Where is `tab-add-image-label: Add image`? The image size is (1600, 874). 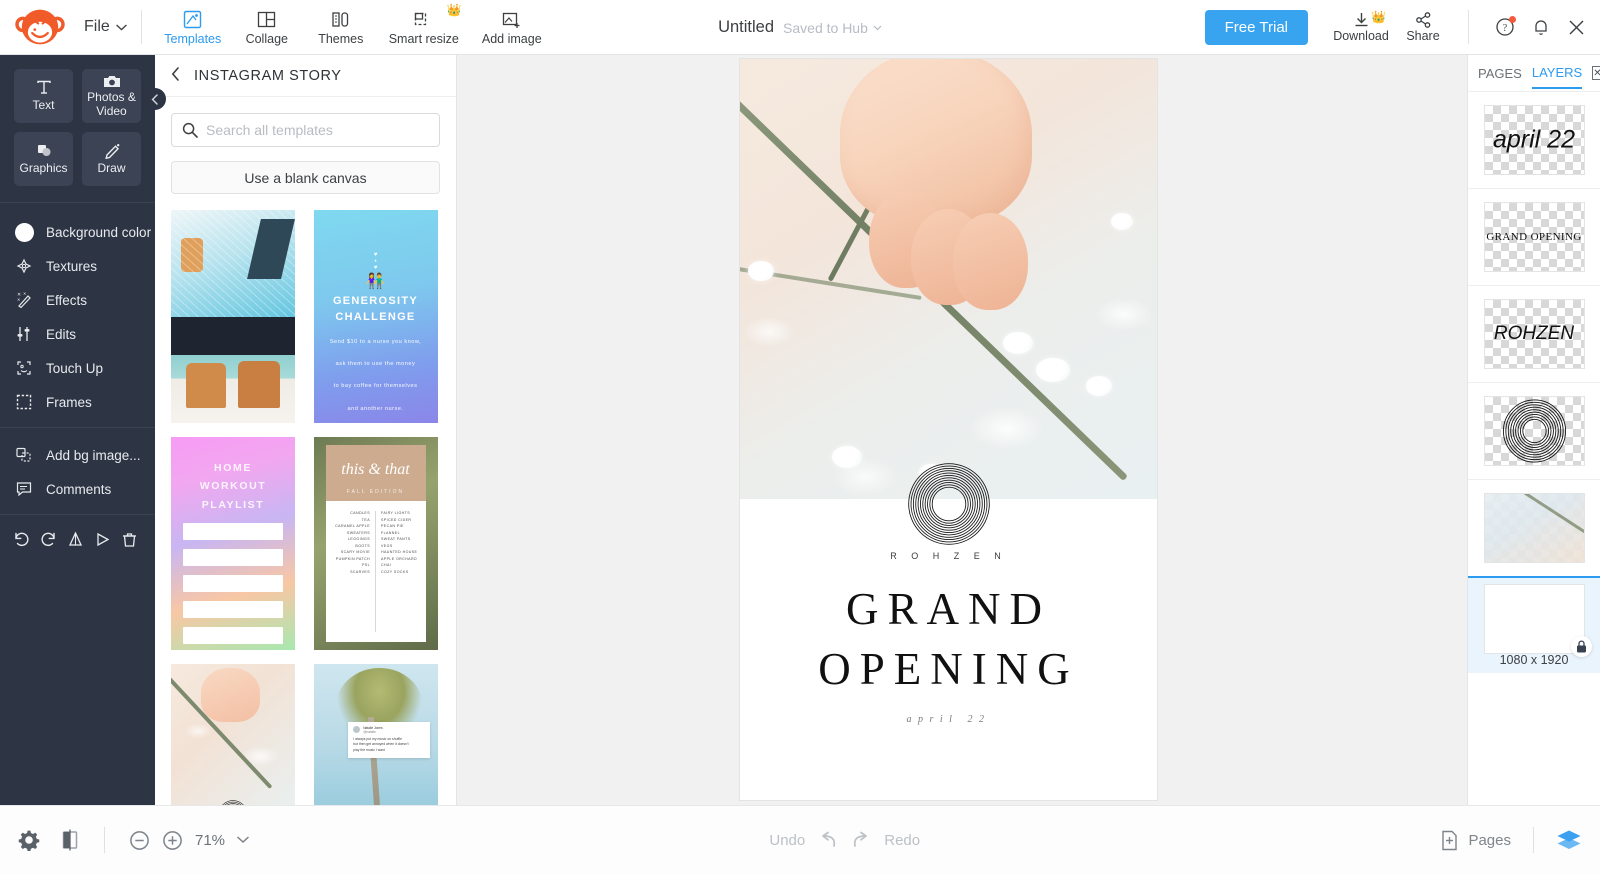
tab-add-image-label: Add image is located at coordinates (511, 39).